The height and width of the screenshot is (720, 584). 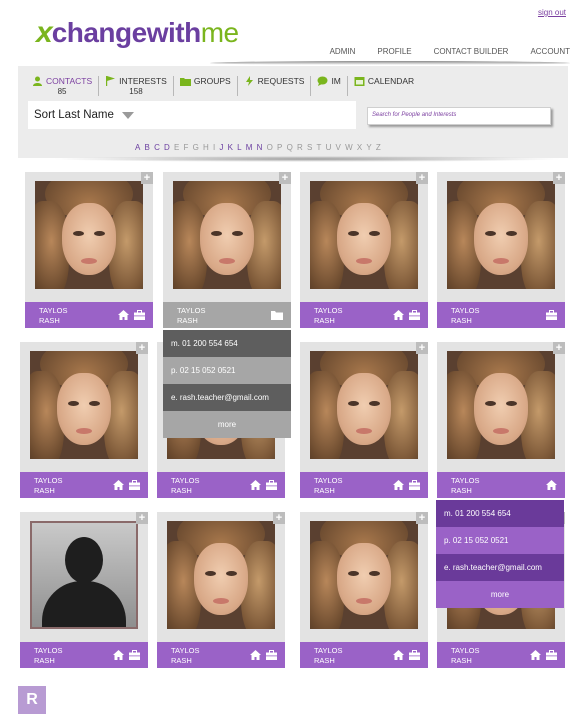 What do you see at coordinates (270, 147) in the screenshot?
I see `letter-o: O` at bounding box center [270, 147].